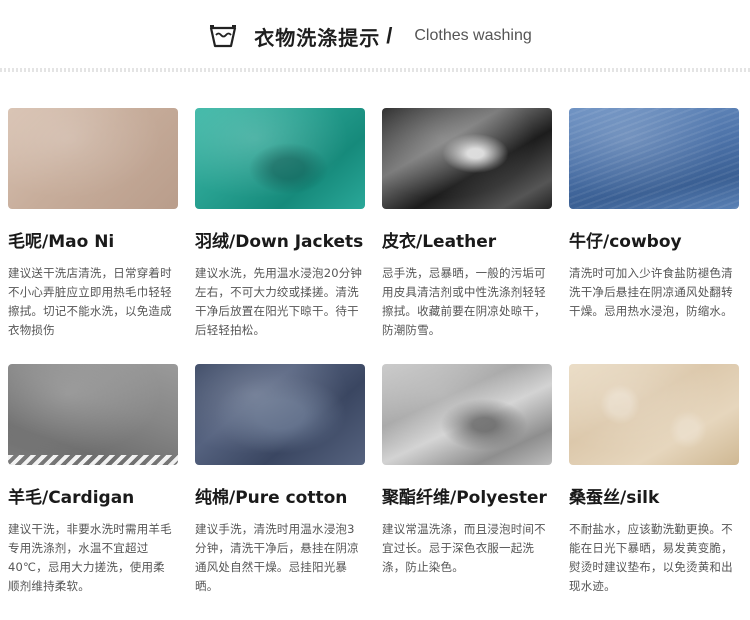 The height and width of the screenshot is (620, 750). I want to click on fabric-name: 聚酯纤维/Polyester, so click(464, 498).